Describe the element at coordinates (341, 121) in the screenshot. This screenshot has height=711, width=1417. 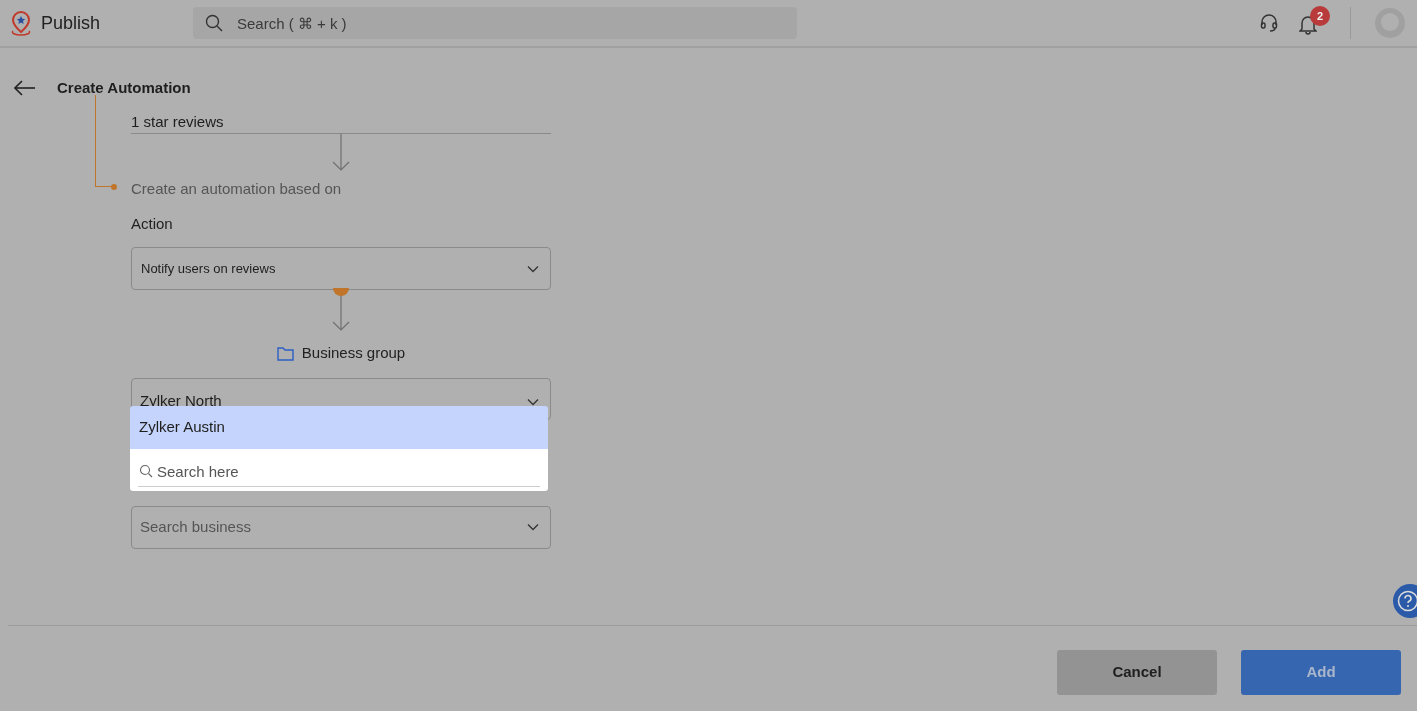
I see `trigger-label: 1 star reviews` at that location.